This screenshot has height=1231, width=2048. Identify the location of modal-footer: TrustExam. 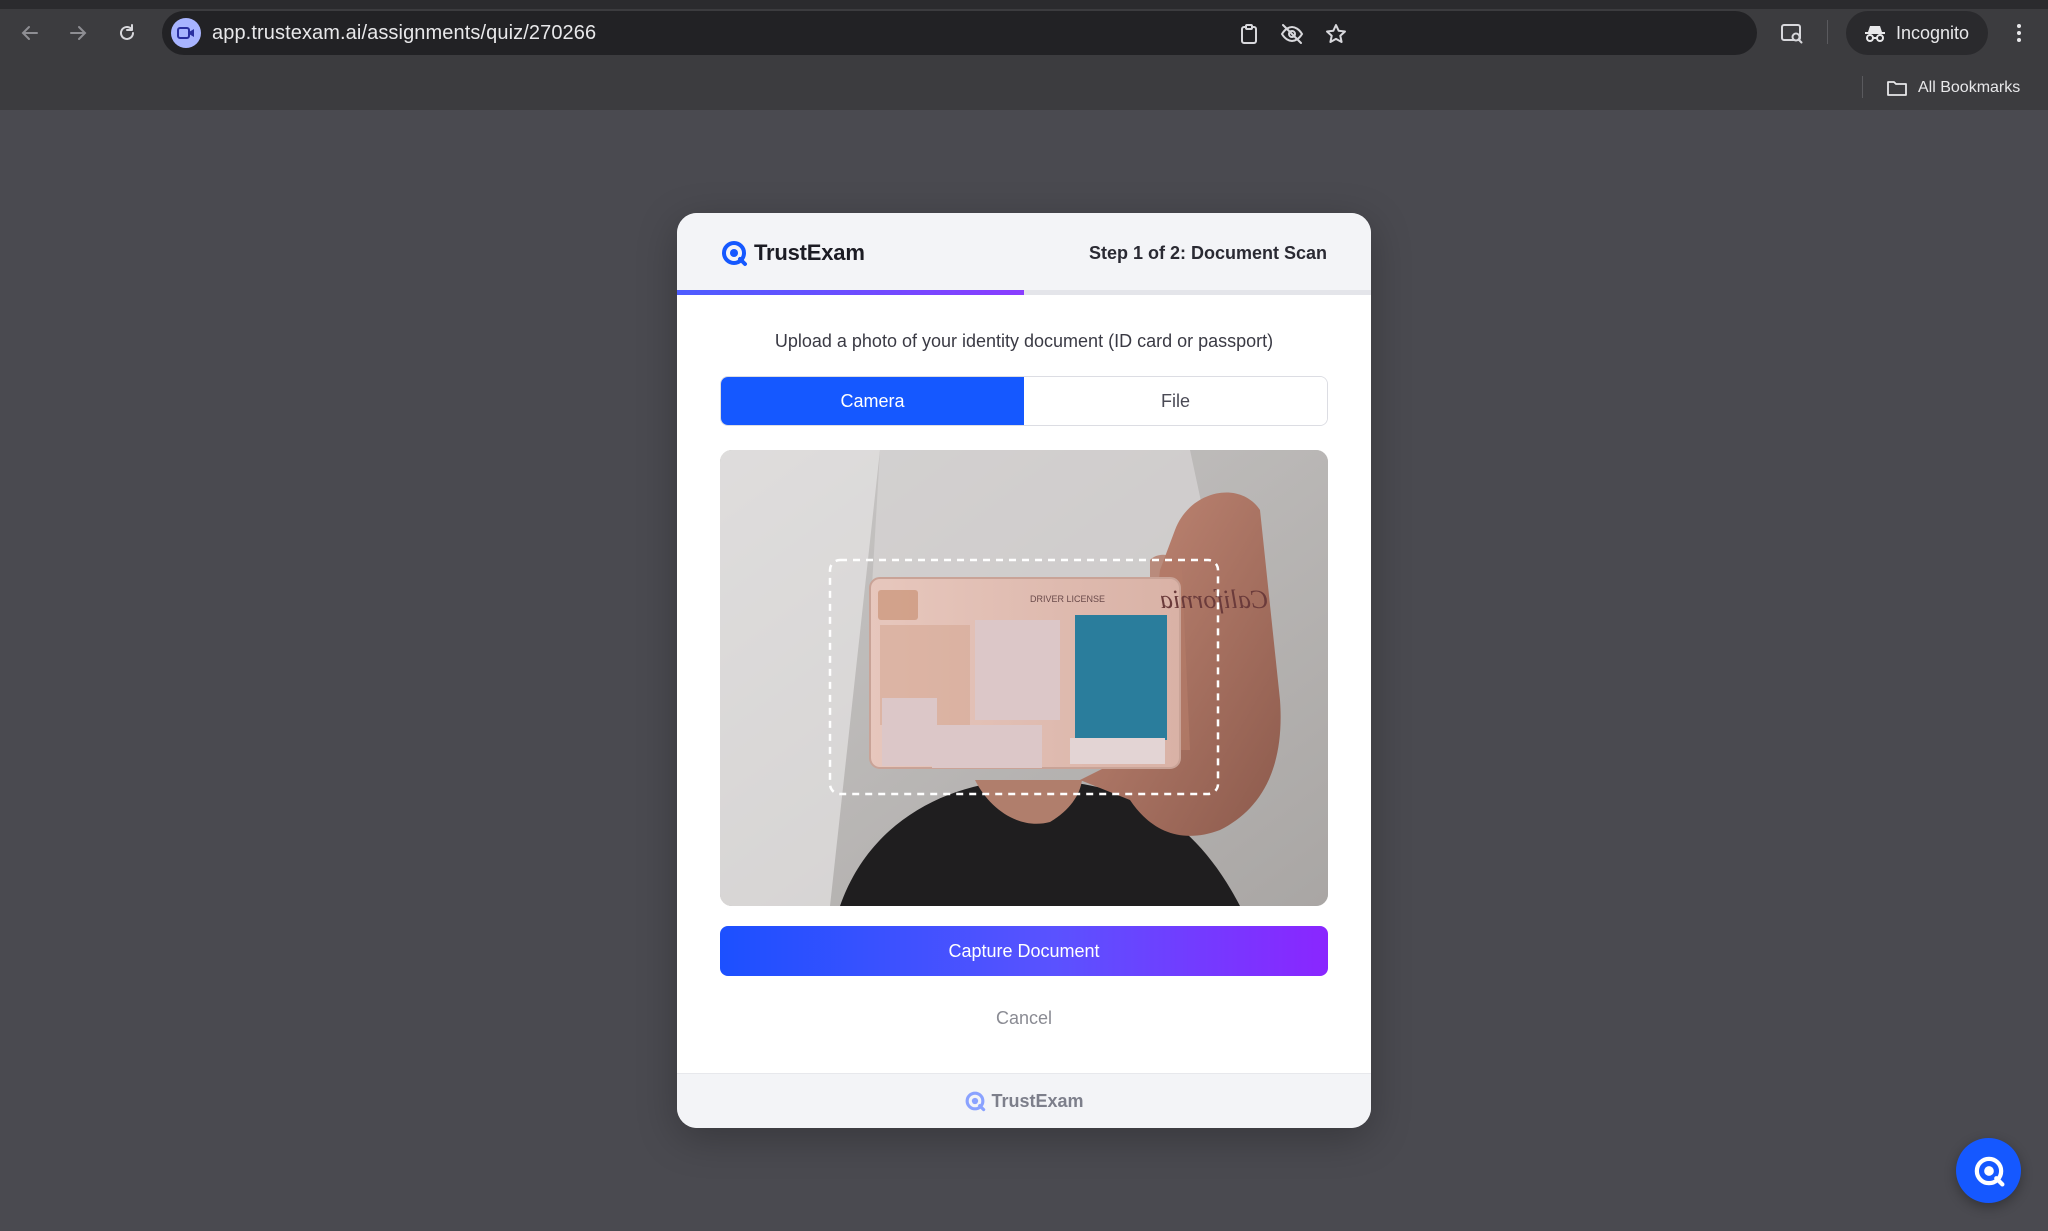
(1024, 1100).